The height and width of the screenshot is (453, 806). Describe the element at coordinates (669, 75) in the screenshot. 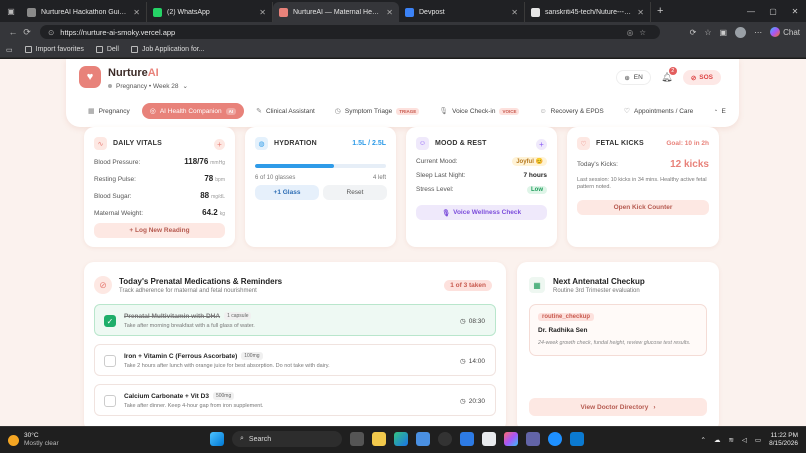

I see `notifications-button: 🔔︎ 2` at that location.